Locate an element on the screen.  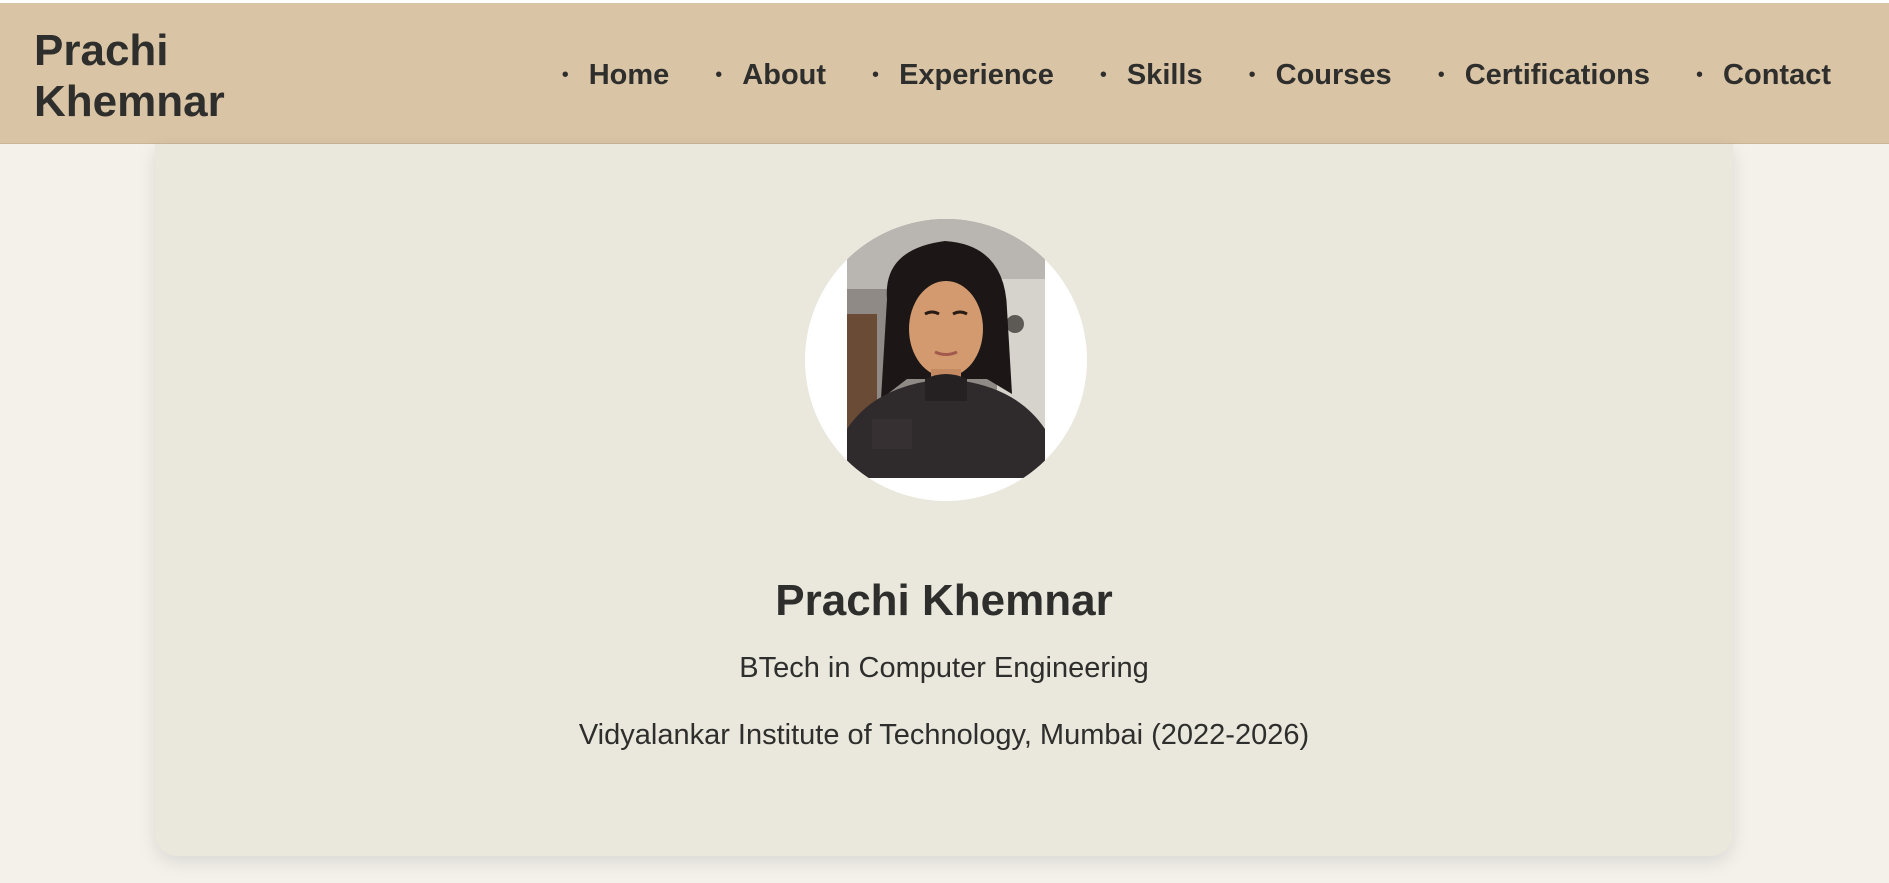
profile-photo is located at coordinates (946, 348).